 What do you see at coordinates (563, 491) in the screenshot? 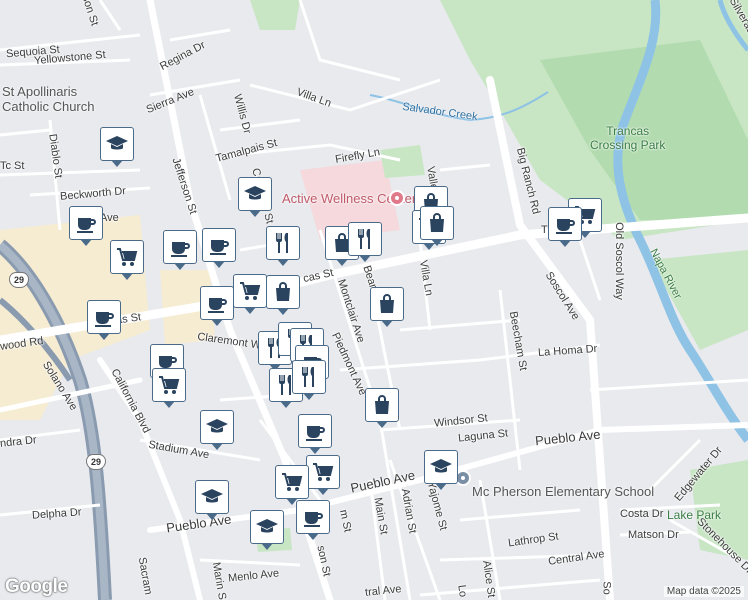
I see `poi-school-label: Mc Pherson Elementary School` at bounding box center [563, 491].